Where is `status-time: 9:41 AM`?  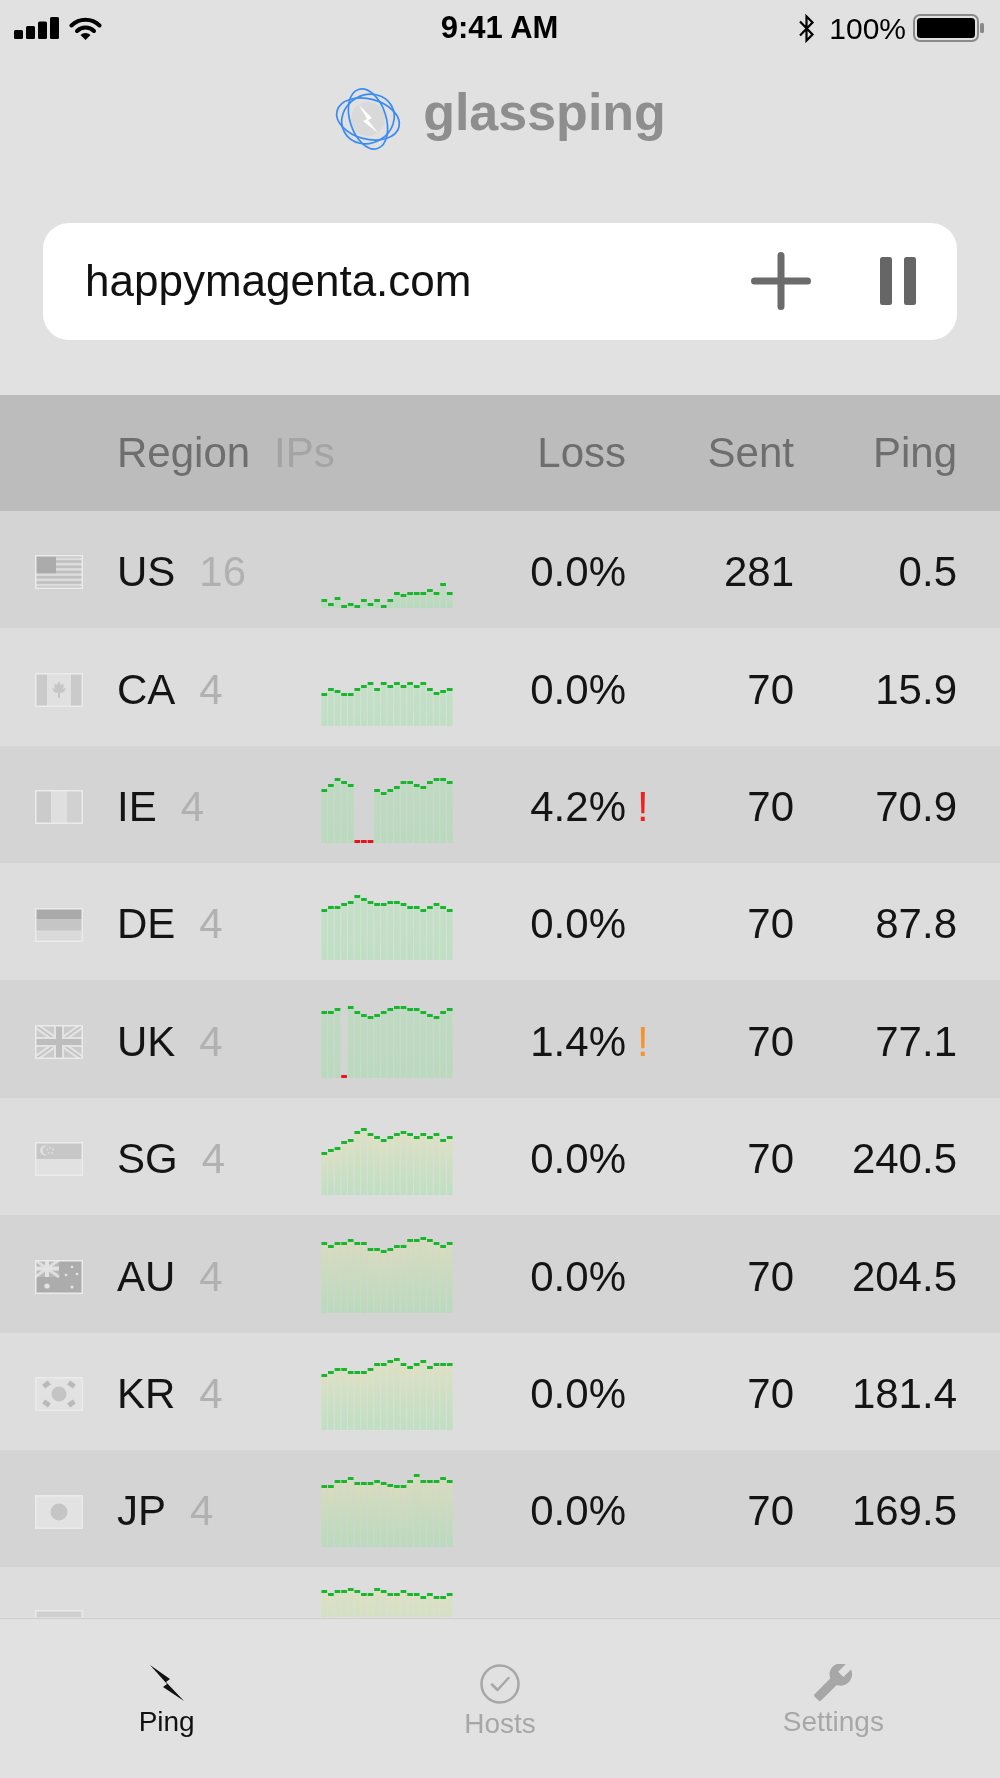 status-time: 9:41 AM is located at coordinates (499, 28).